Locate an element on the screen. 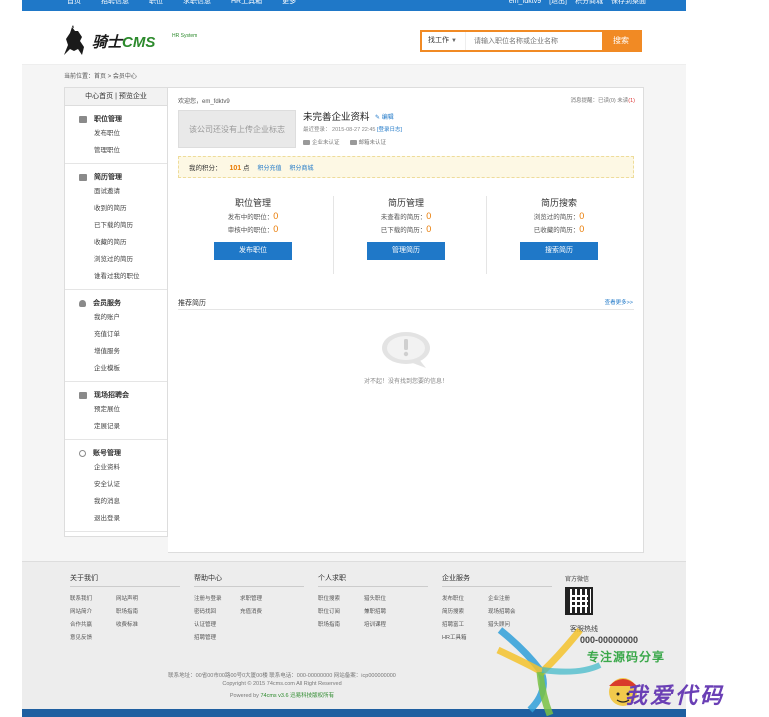  sidebar-item: 充值订单 is located at coordinates (116, 334).